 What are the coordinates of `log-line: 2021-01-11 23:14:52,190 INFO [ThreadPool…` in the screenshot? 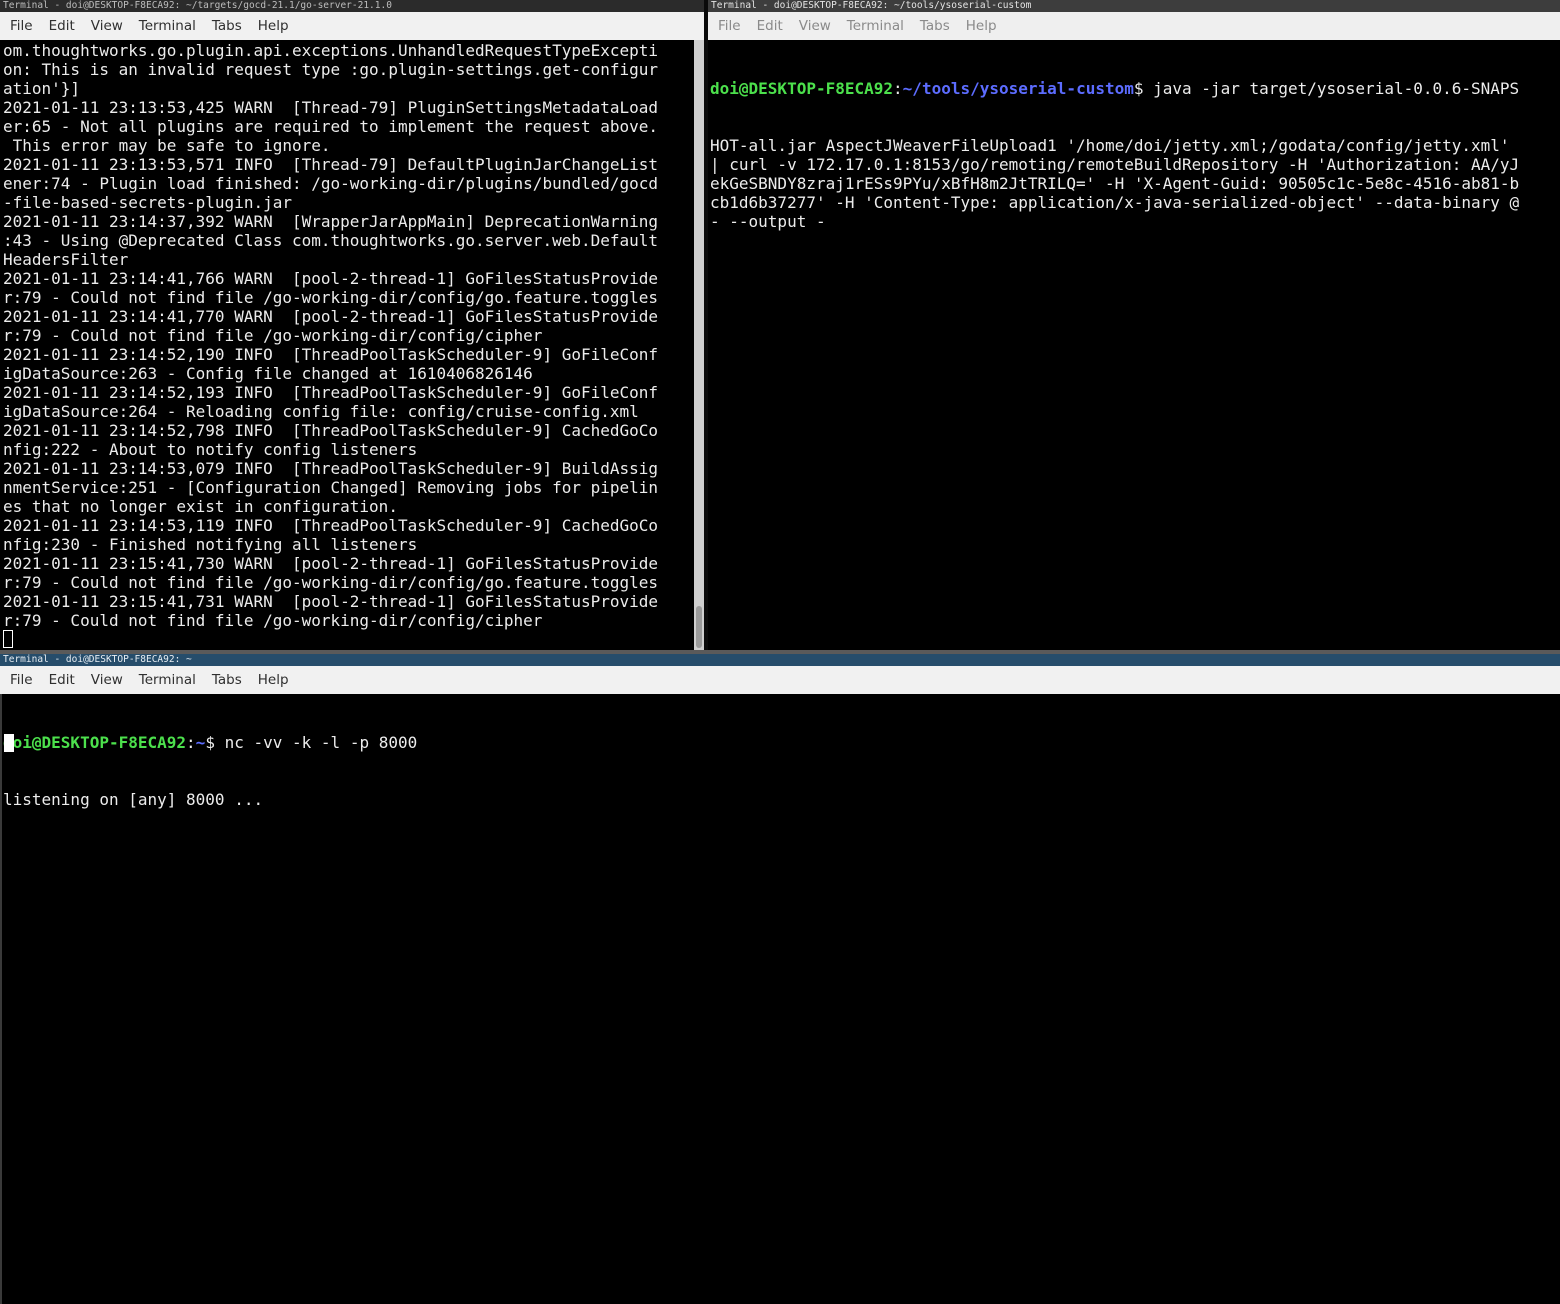 It's located at (331, 354).